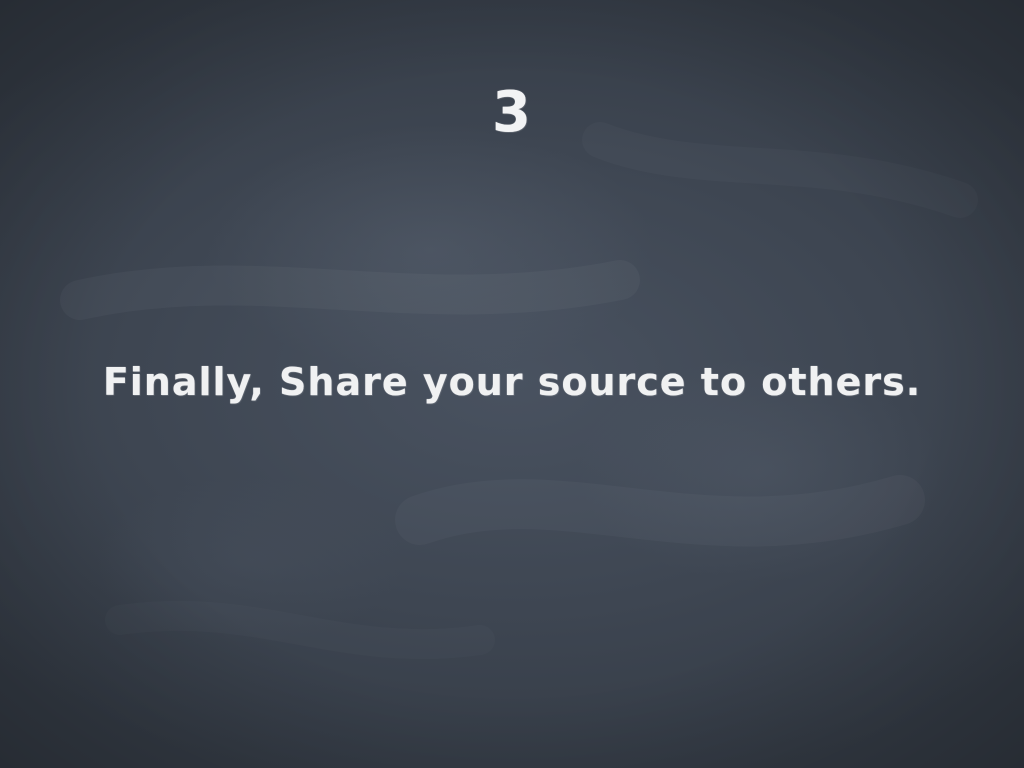 Image resolution: width=1024 pixels, height=768 pixels. I want to click on slide-body-text: Finally, Share your source to others., so click(512, 382).